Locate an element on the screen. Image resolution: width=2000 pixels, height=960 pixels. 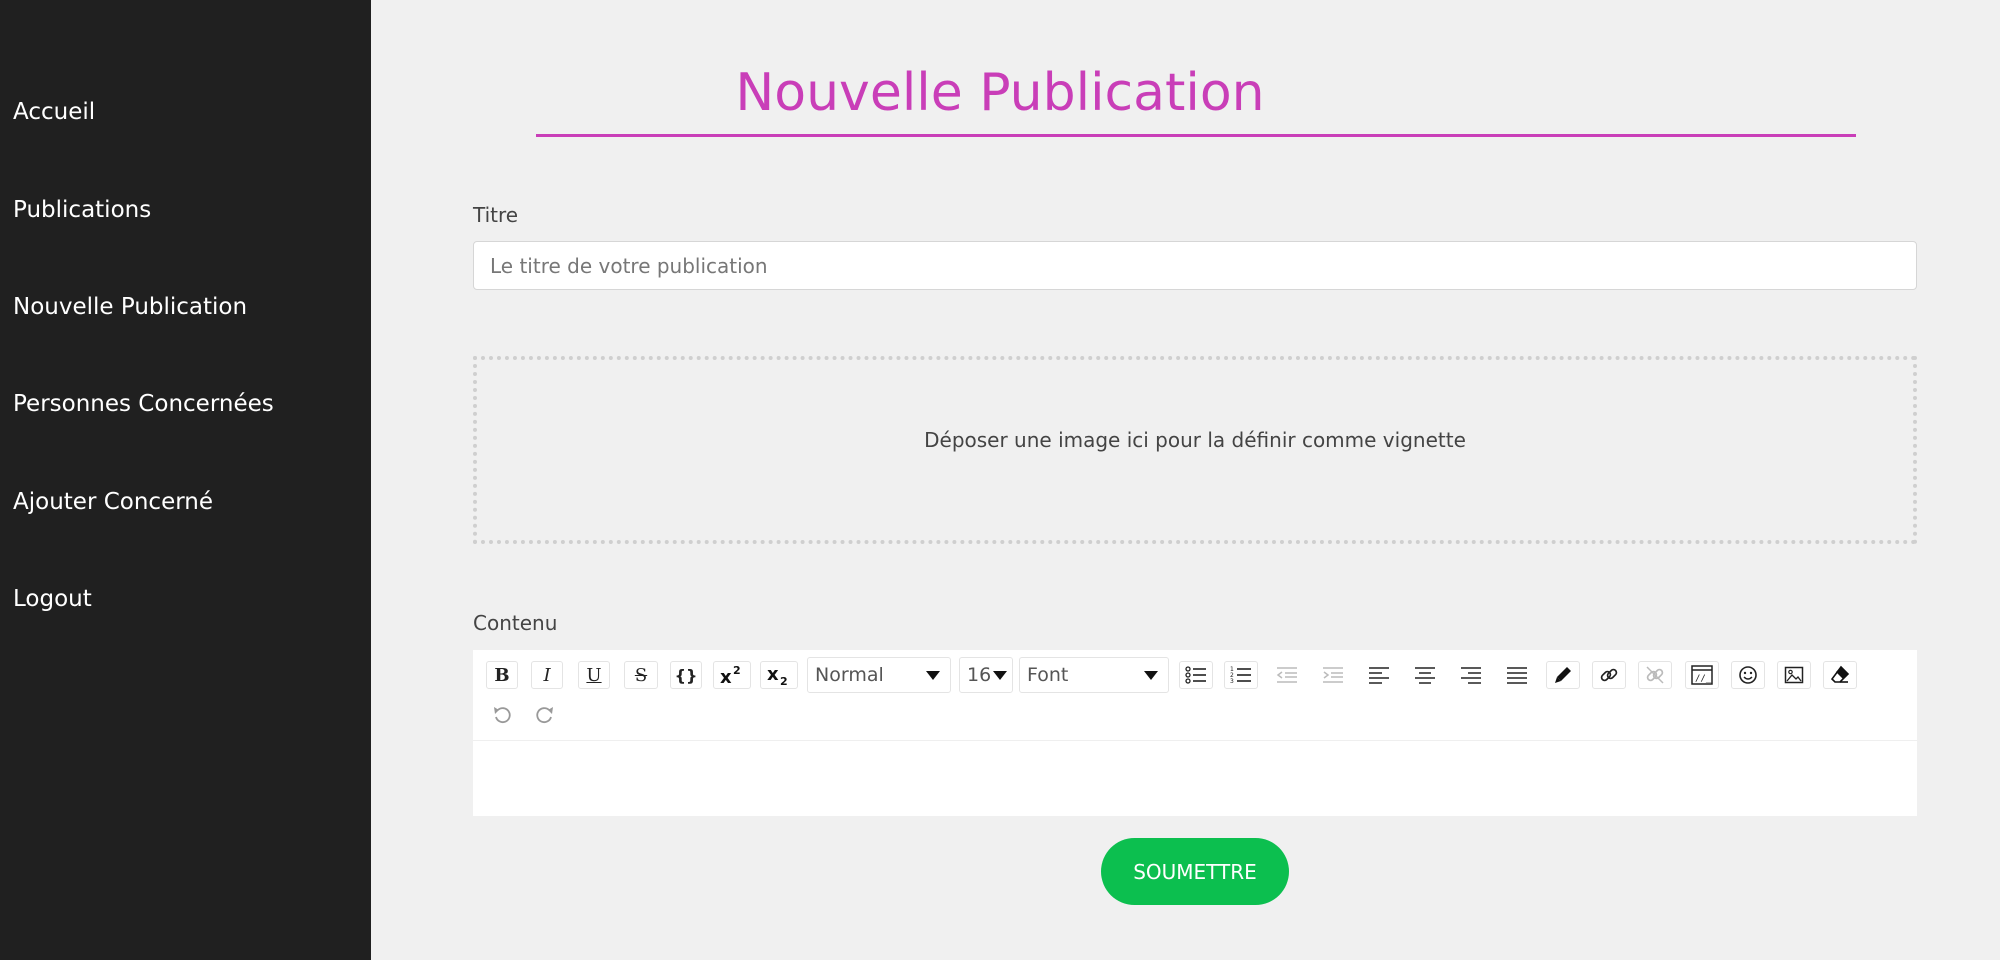
insert-image-button is located at coordinates (1794, 675).